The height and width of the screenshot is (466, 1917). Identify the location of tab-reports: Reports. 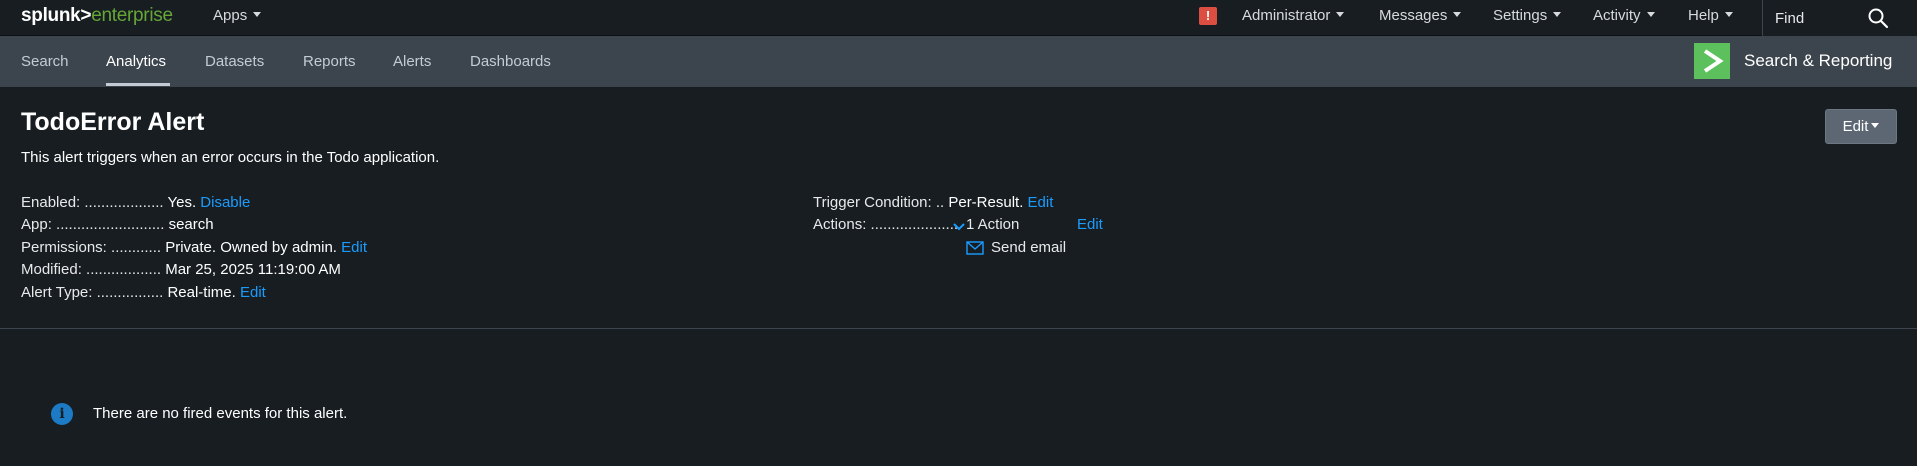
(329, 62).